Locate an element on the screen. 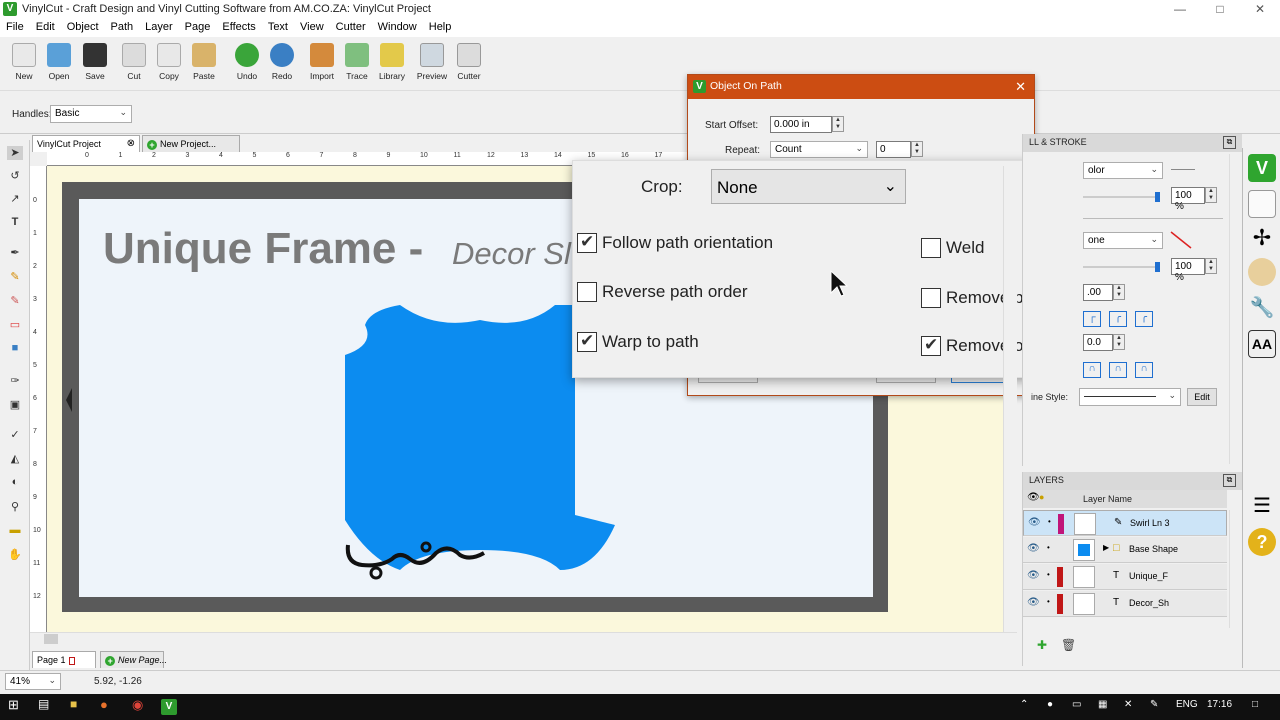 The width and height of the screenshot is (1280, 720). new-button: New is located at coordinates (24, 62).